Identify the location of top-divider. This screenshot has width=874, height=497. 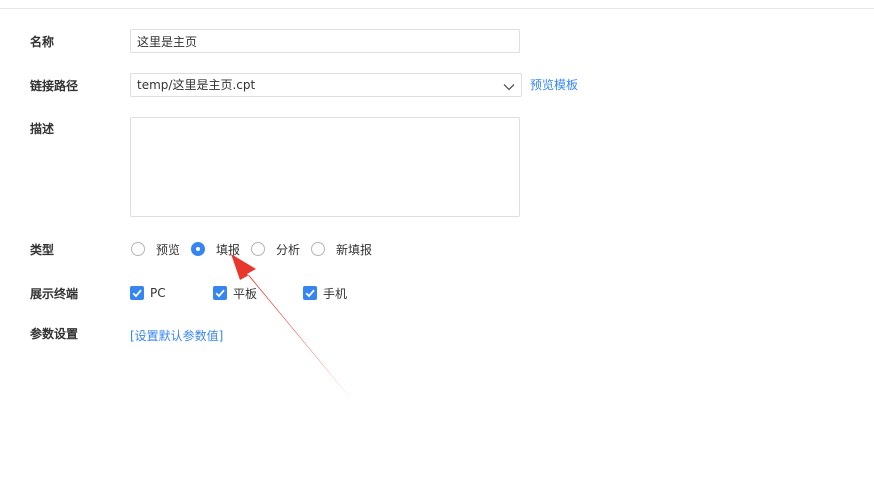
(437, 8).